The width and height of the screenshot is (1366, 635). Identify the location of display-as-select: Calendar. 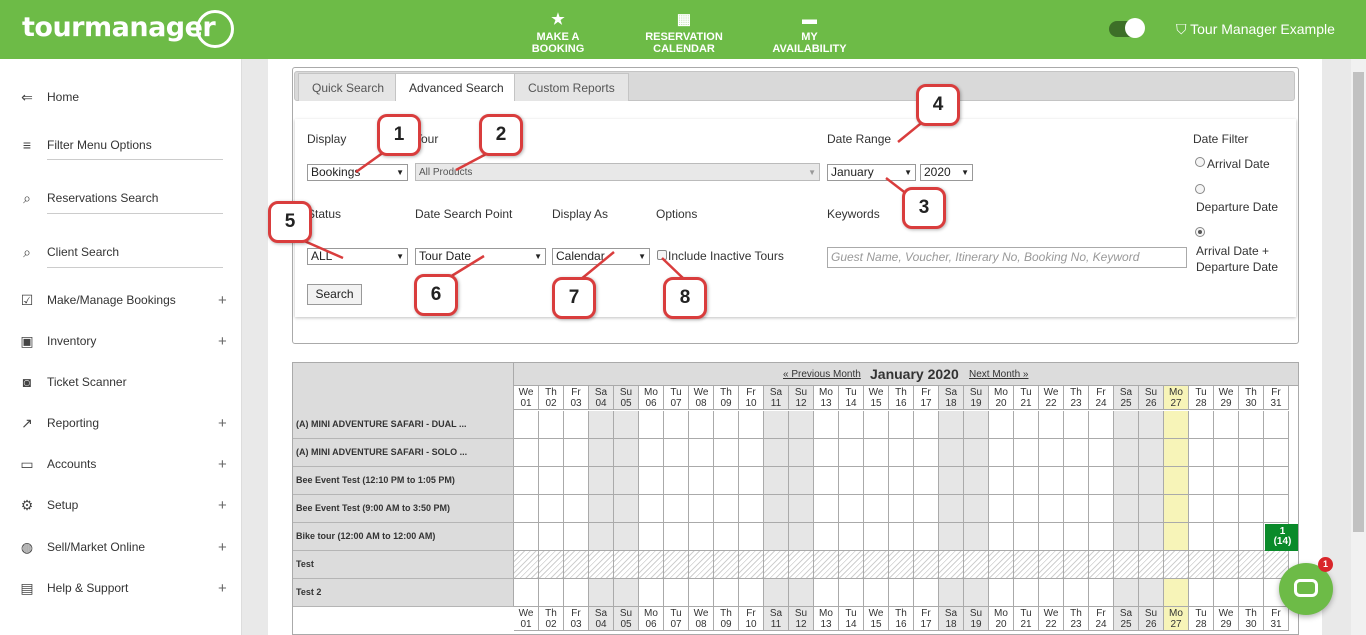
(601, 256).